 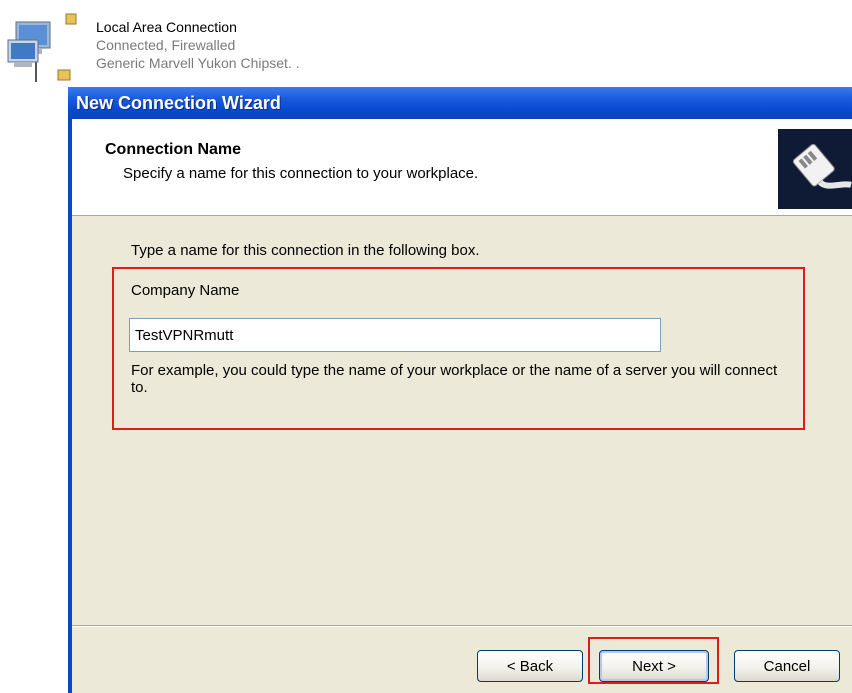 I want to click on next-button: Next >, so click(x=654, y=666).